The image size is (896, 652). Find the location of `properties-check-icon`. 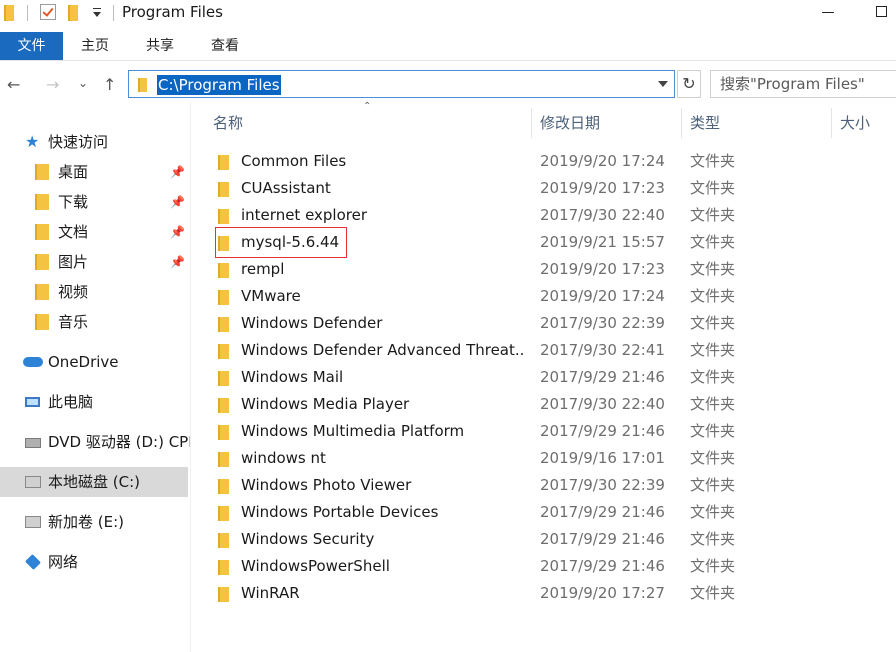

properties-check-icon is located at coordinates (48, 12).